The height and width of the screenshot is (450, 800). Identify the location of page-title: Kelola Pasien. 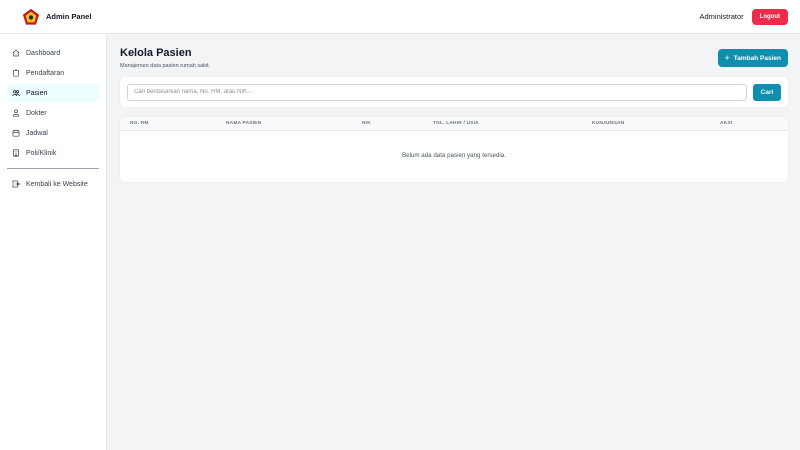
(156, 53).